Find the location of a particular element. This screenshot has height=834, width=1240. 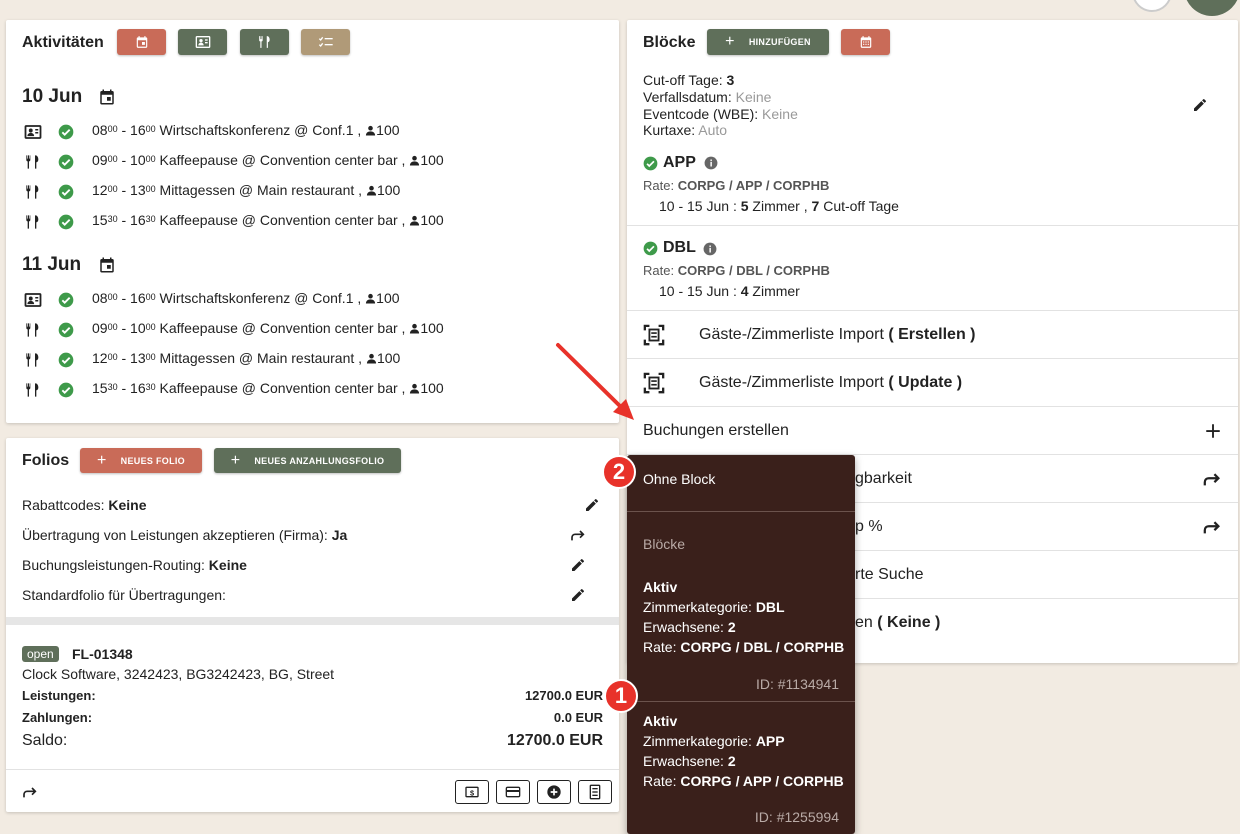

annotation-badge-1: 1 is located at coordinates (621, 696).